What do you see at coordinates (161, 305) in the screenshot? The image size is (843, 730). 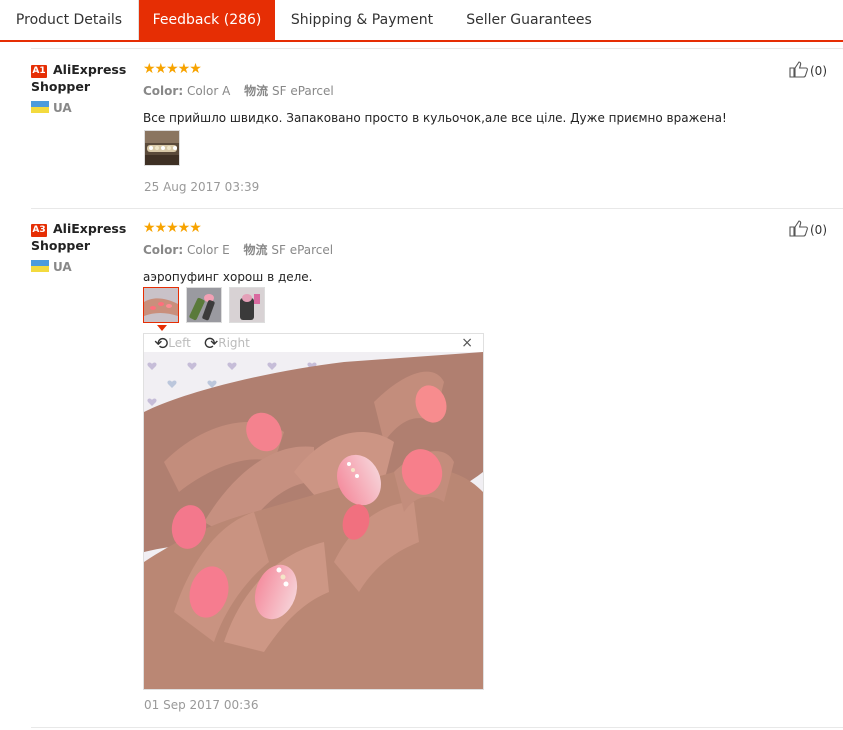 I see `review-photo-thumbnail-selected` at bounding box center [161, 305].